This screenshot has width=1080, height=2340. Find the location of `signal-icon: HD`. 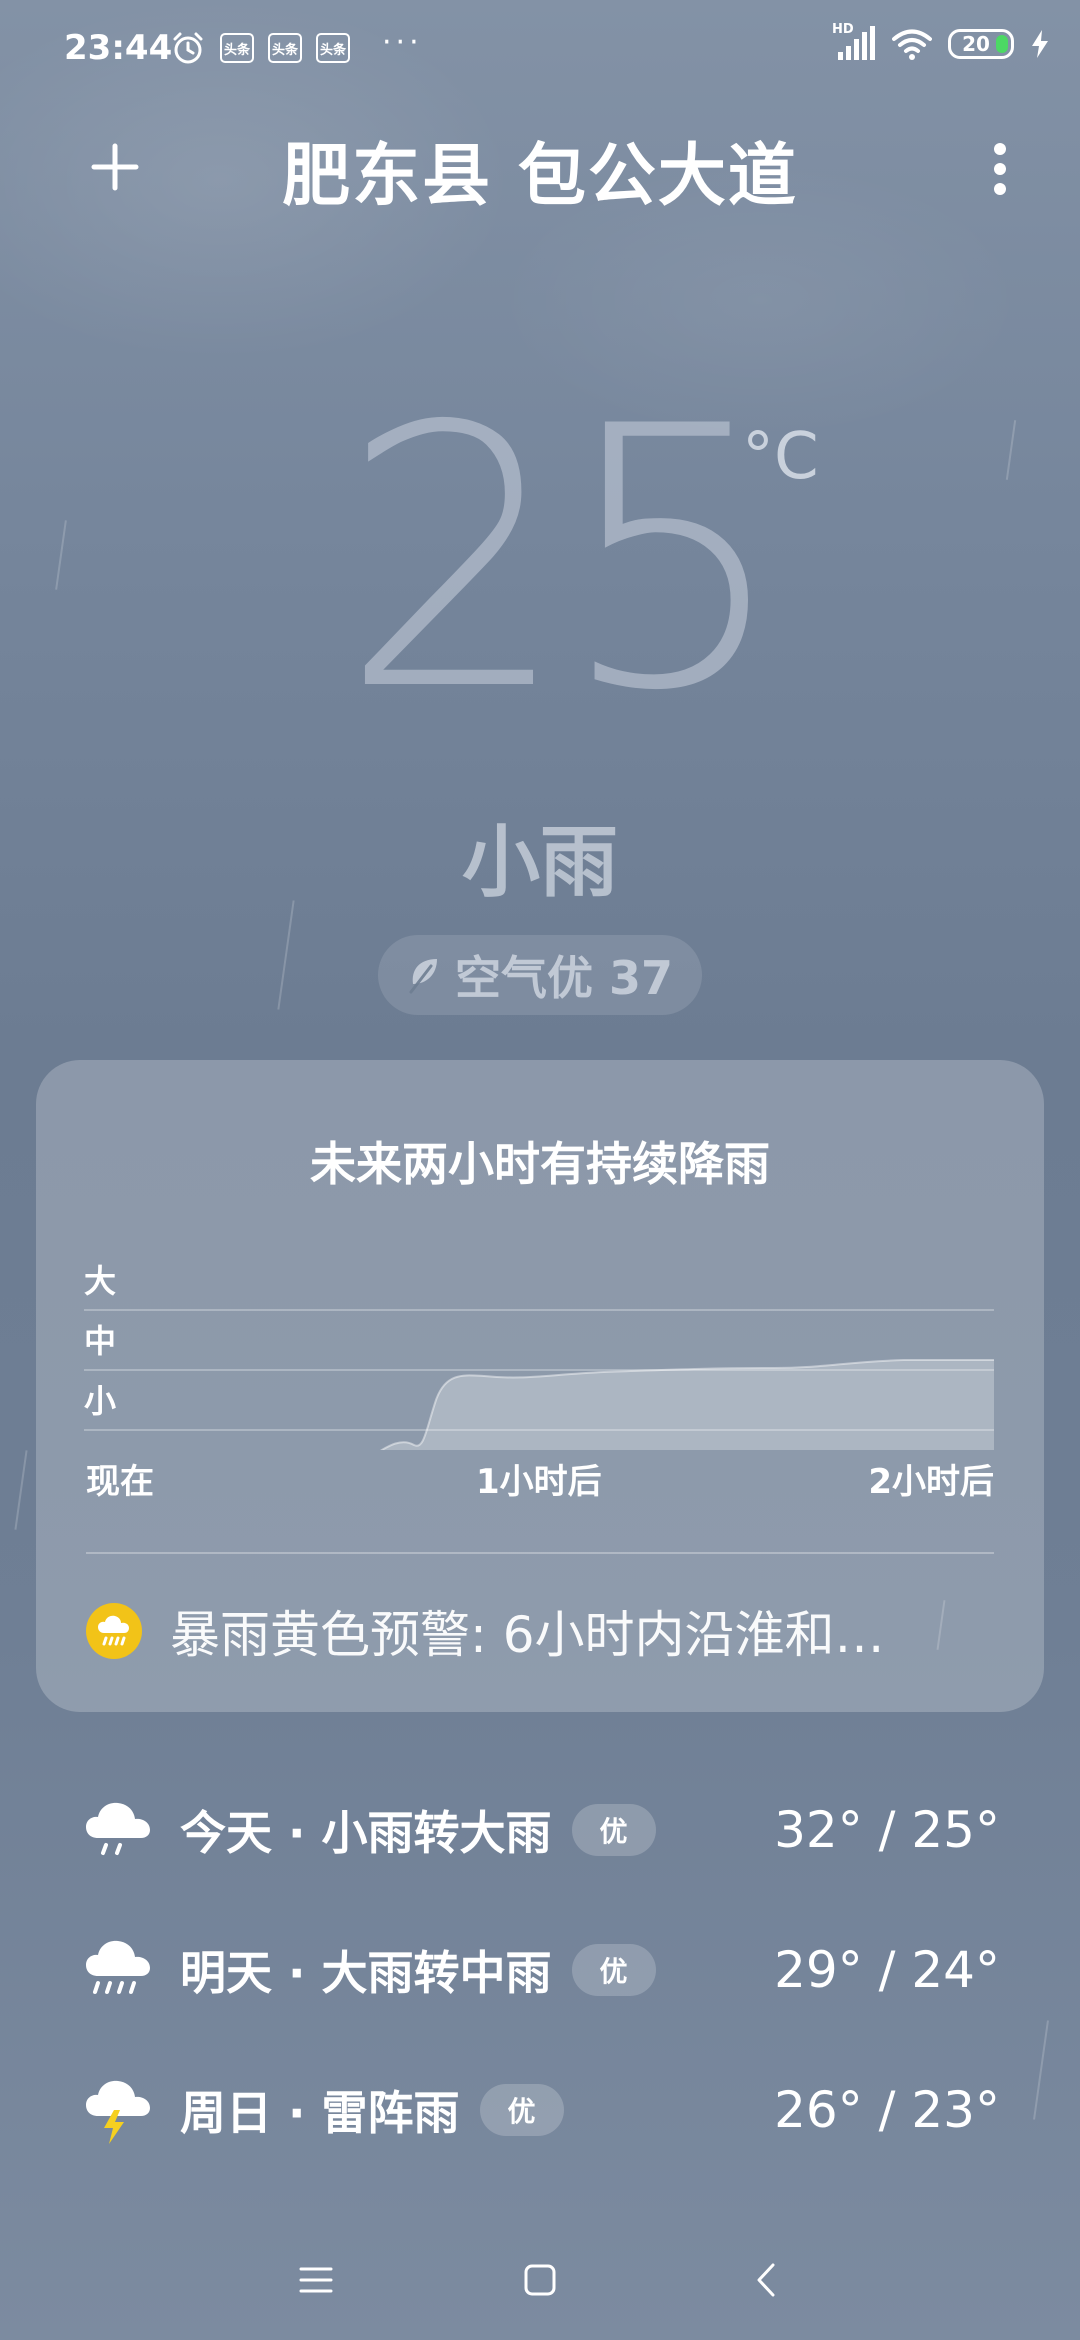

signal-icon: HD is located at coordinates (854, 42).